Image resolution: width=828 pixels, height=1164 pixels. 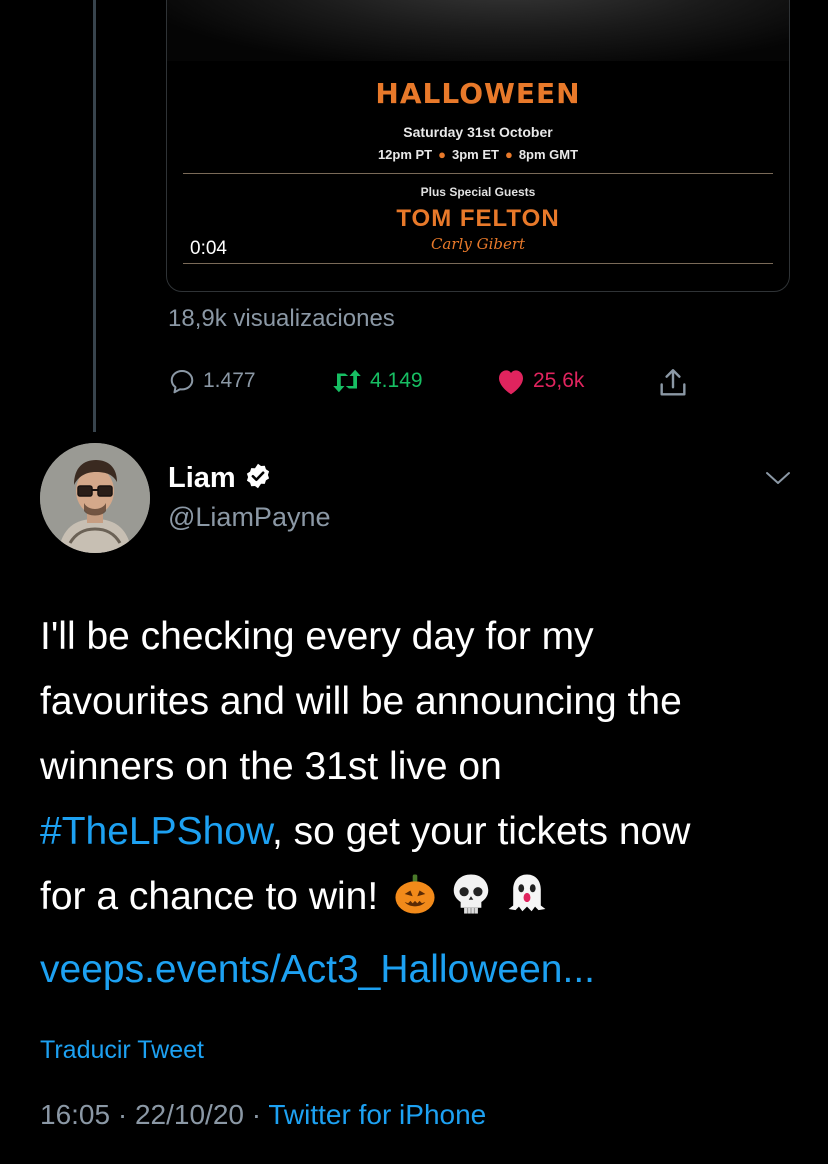 I want to click on tweet-metadata: 16:05 · 22/10/20 · Twitter for iPhone, so click(x=263, y=1115).